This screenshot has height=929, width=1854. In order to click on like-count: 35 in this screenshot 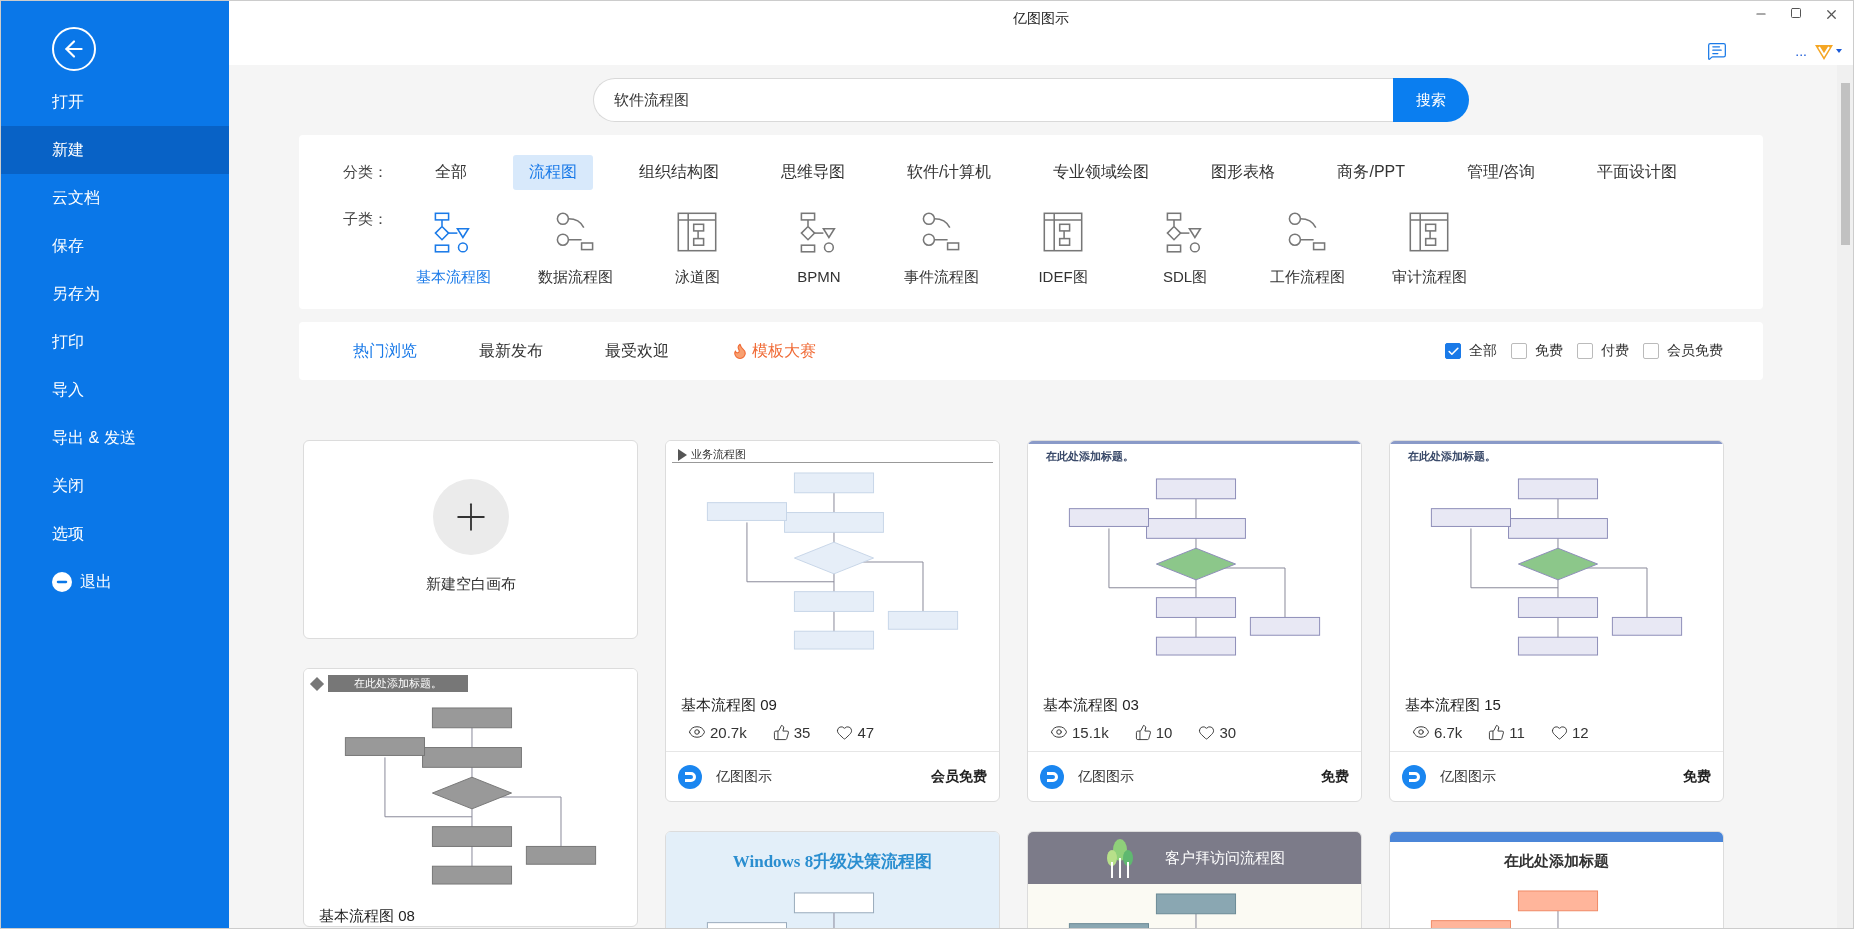, I will do `click(802, 732)`.